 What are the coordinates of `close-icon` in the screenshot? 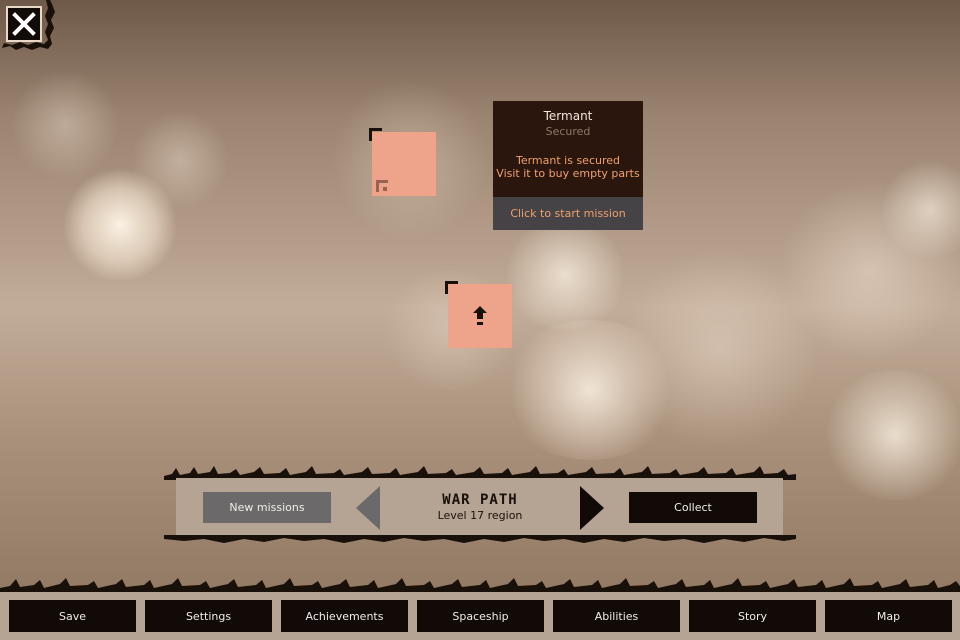 It's located at (24, 24).